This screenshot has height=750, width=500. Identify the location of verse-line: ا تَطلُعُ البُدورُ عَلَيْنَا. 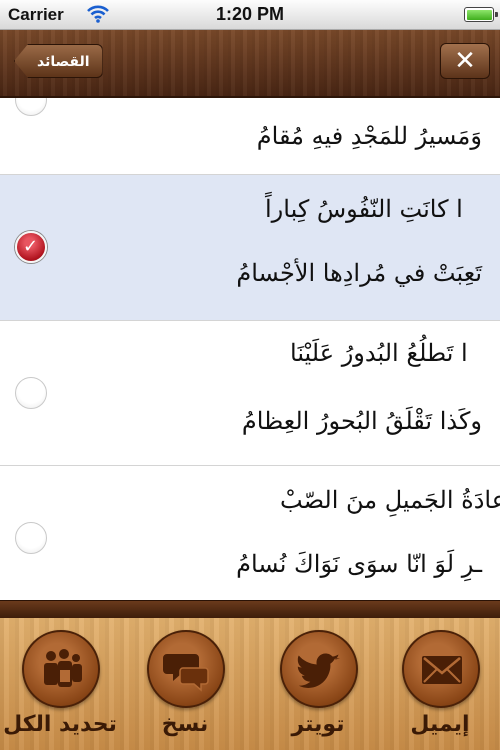
(379, 353).